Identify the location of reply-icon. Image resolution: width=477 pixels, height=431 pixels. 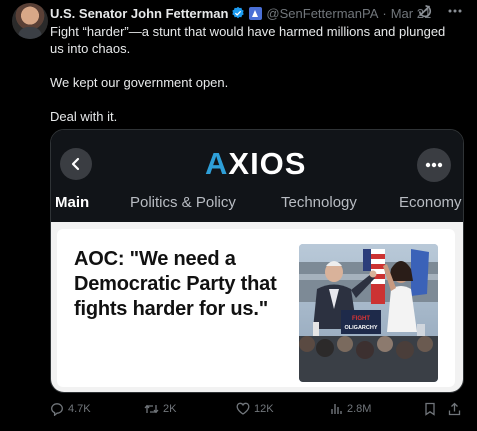
(57, 409).